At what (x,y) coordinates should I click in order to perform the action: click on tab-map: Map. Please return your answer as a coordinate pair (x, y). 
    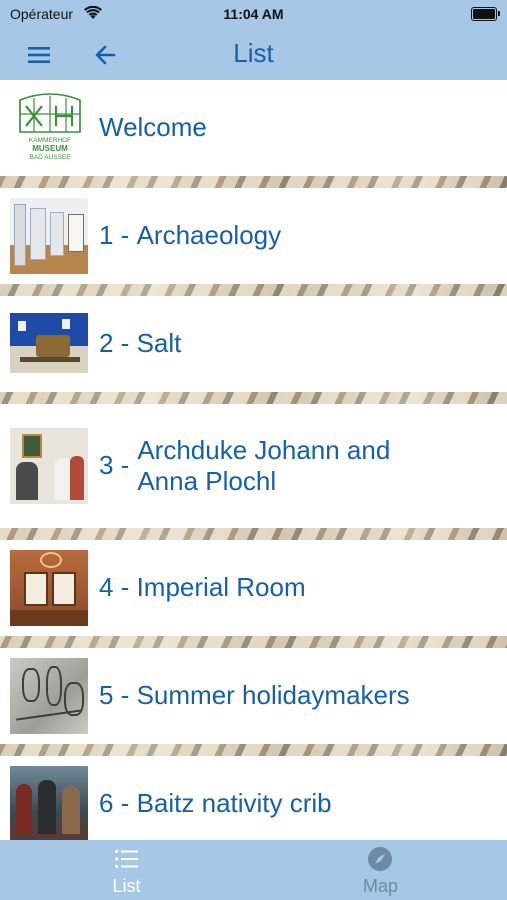
    Looking at the image, I should click on (380, 870).